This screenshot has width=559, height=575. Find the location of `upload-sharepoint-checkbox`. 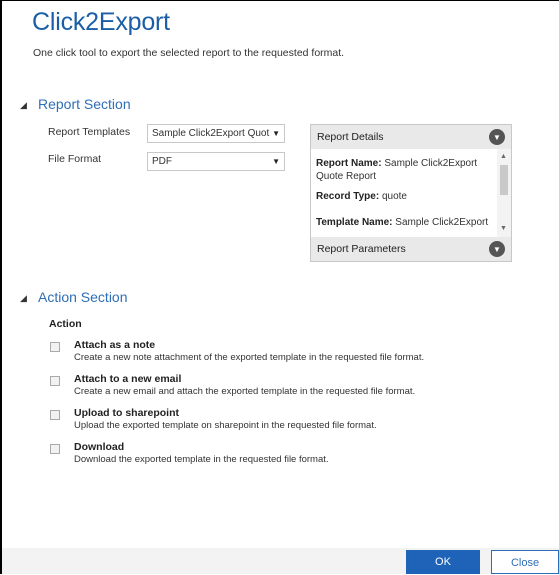

upload-sharepoint-checkbox is located at coordinates (55, 415).